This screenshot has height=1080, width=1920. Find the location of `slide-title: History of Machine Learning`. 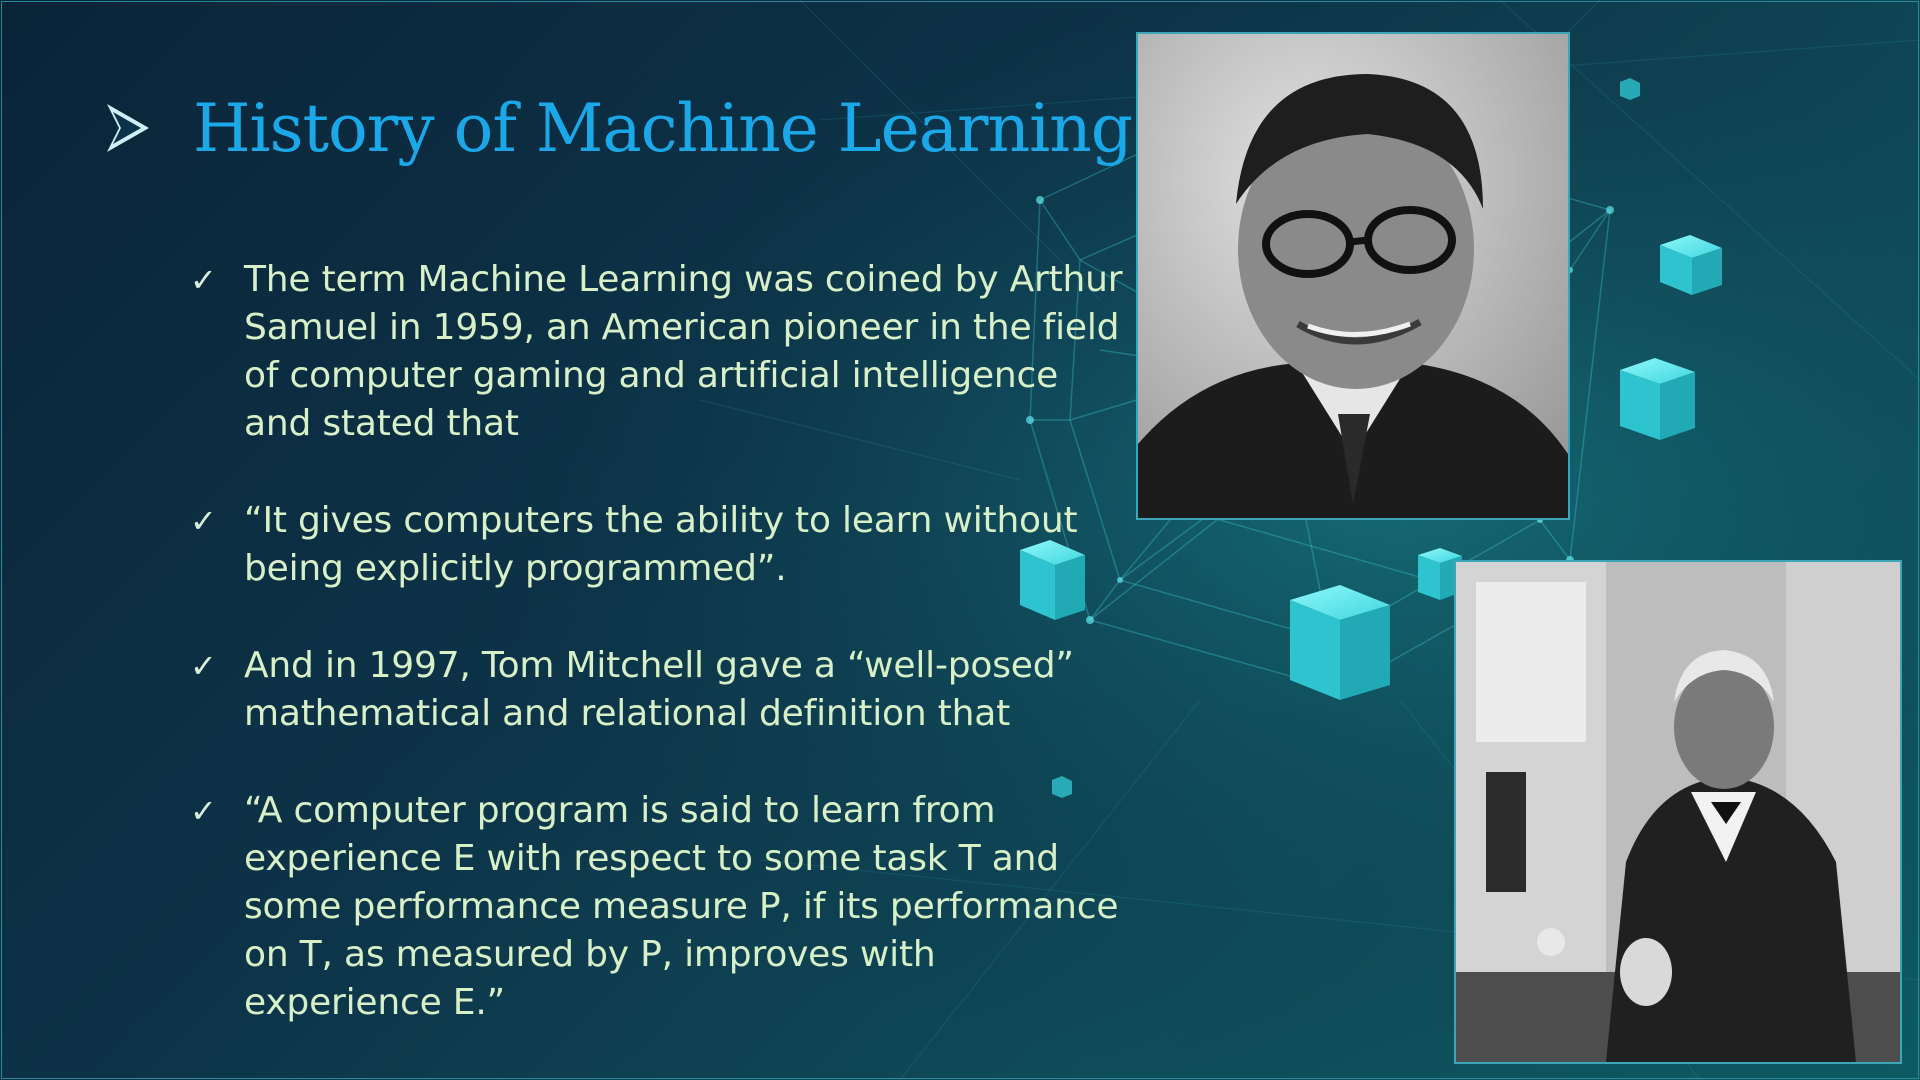

slide-title: History of Machine Learning is located at coordinates (663, 128).